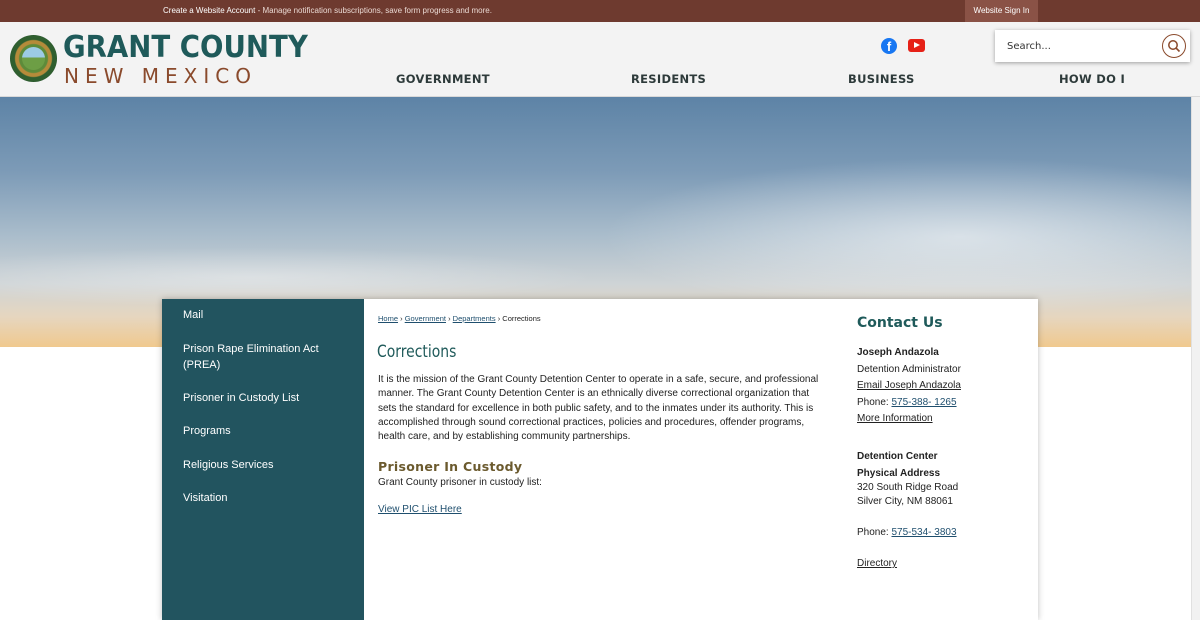  I want to click on contact-phone: Phone: 575-388- 1265, so click(907, 402).